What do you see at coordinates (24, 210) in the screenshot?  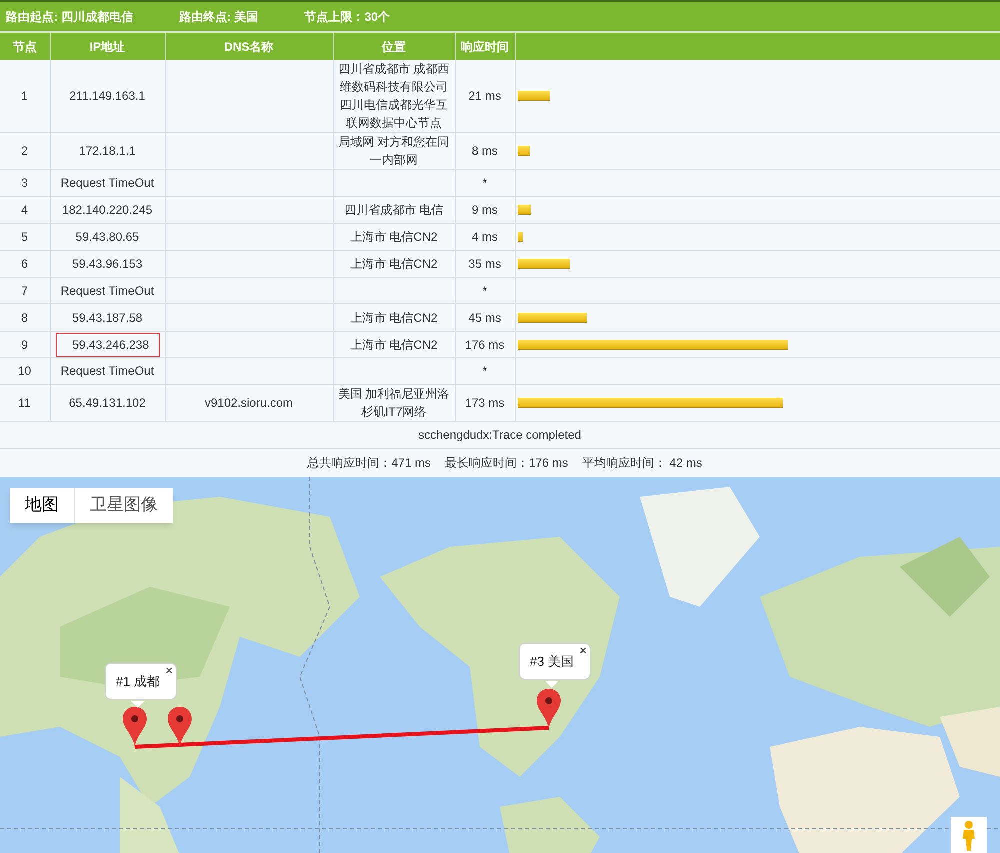 I see `hop-number: 4` at bounding box center [24, 210].